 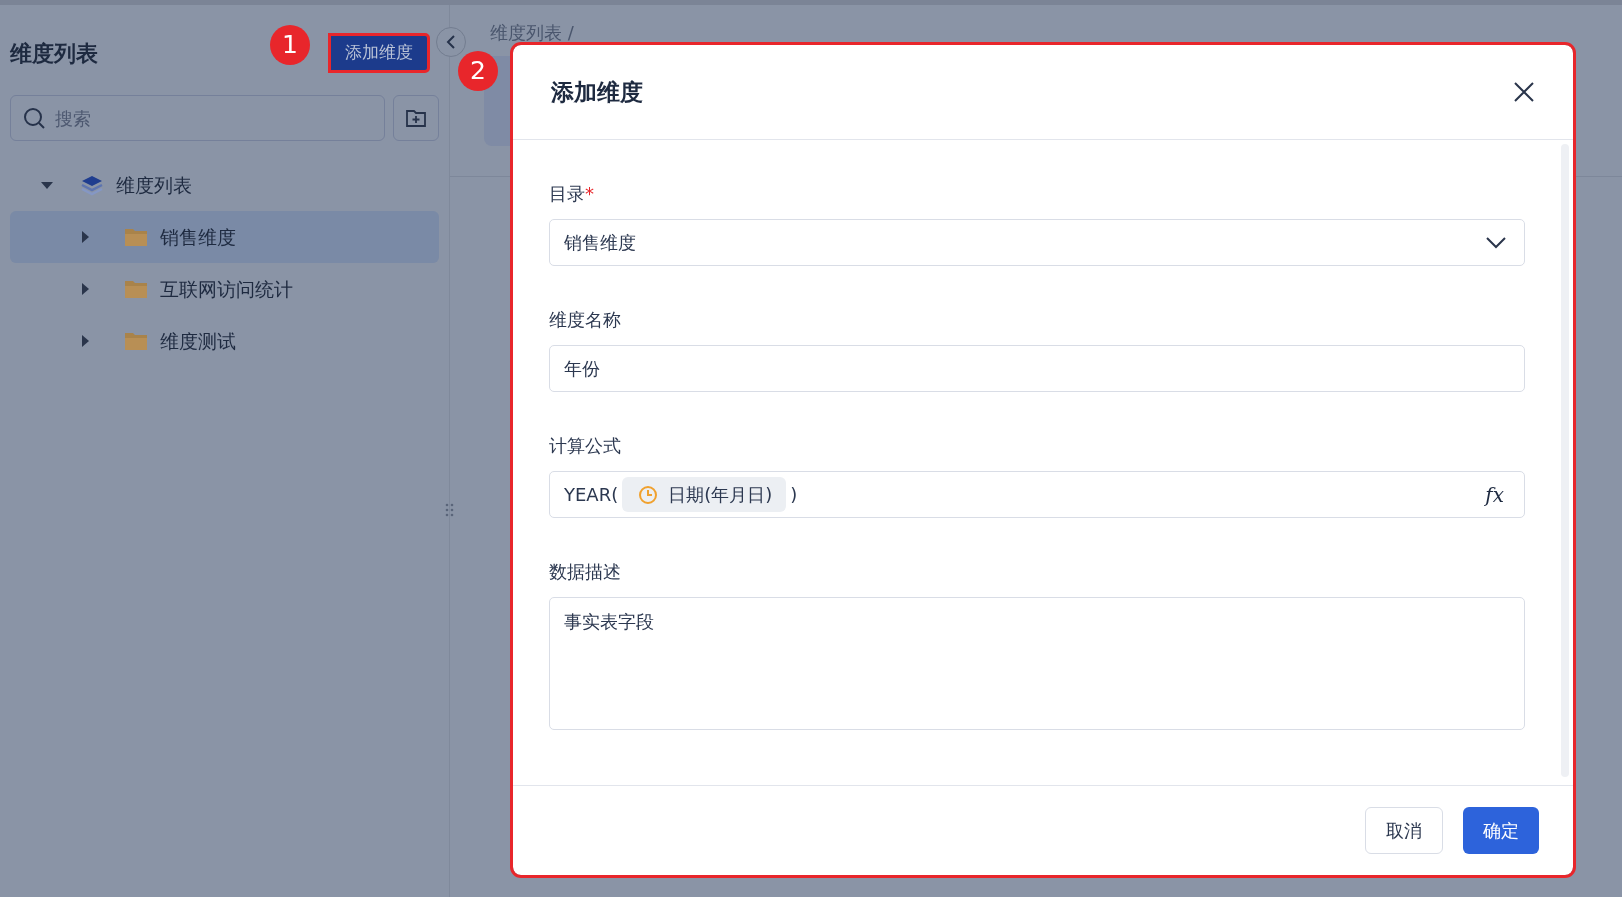 I want to click on drag-handle-icon, so click(x=449, y=510).